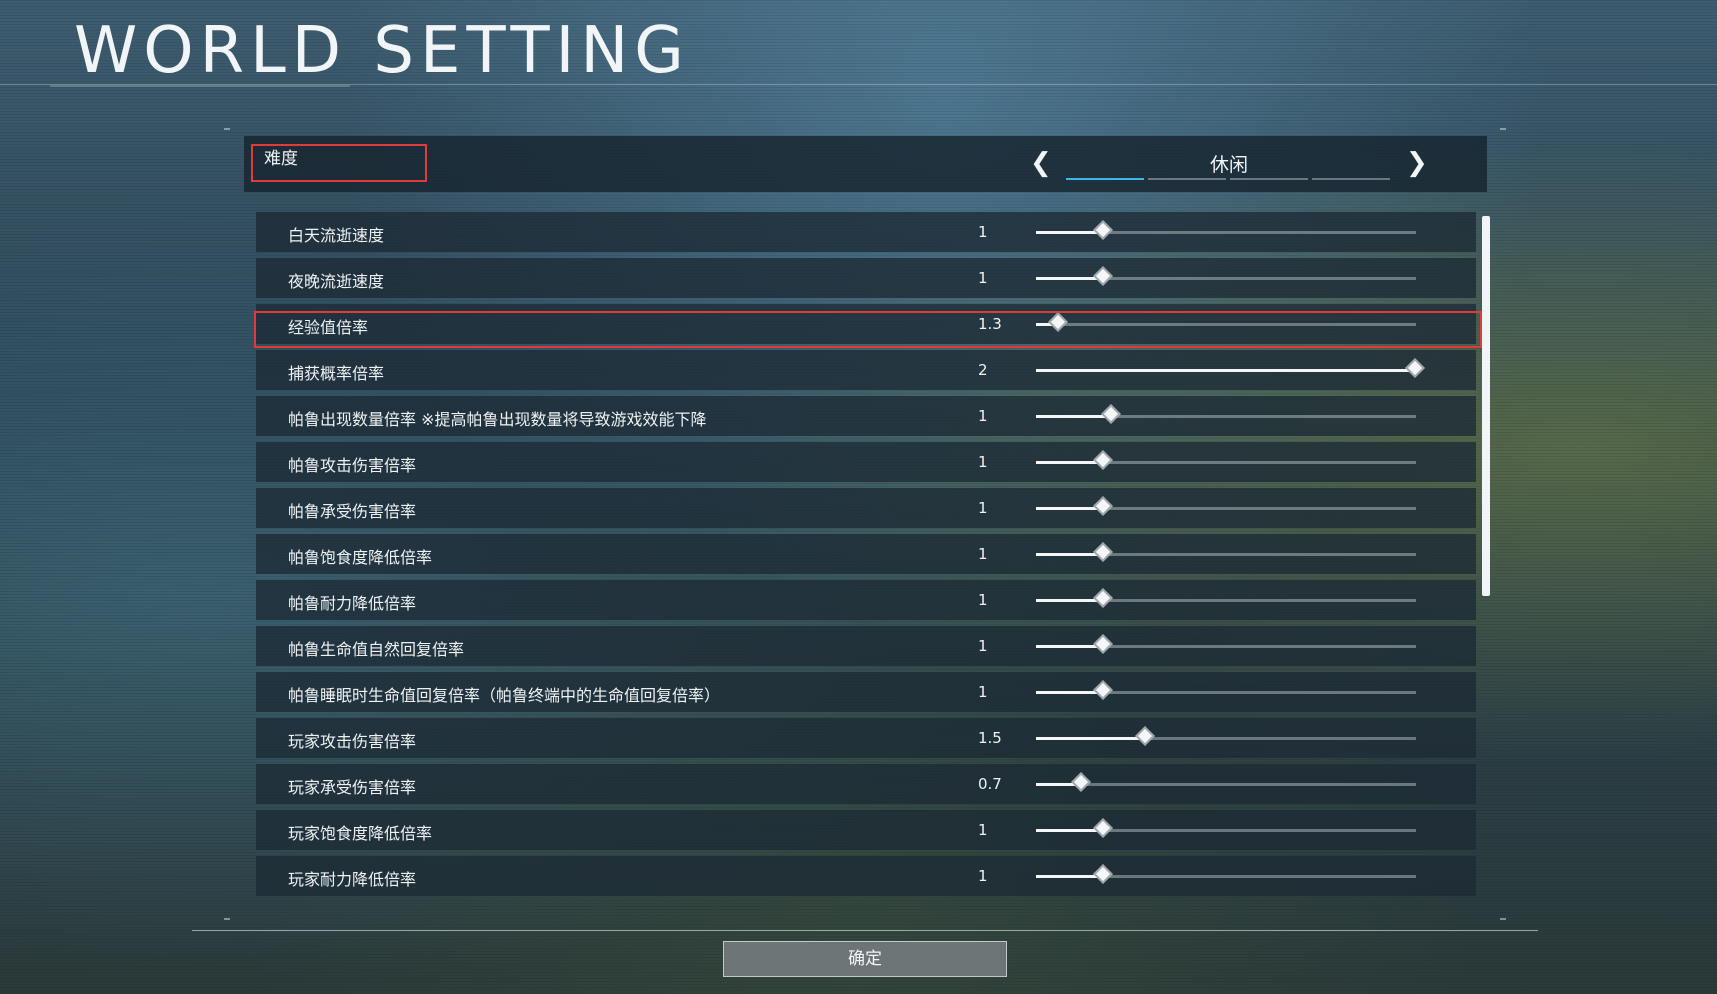  Describe the element at coordinates (1041, 163) in the screenshot. I see `difficulty-prev-arrow-icon: ❮` at that location.